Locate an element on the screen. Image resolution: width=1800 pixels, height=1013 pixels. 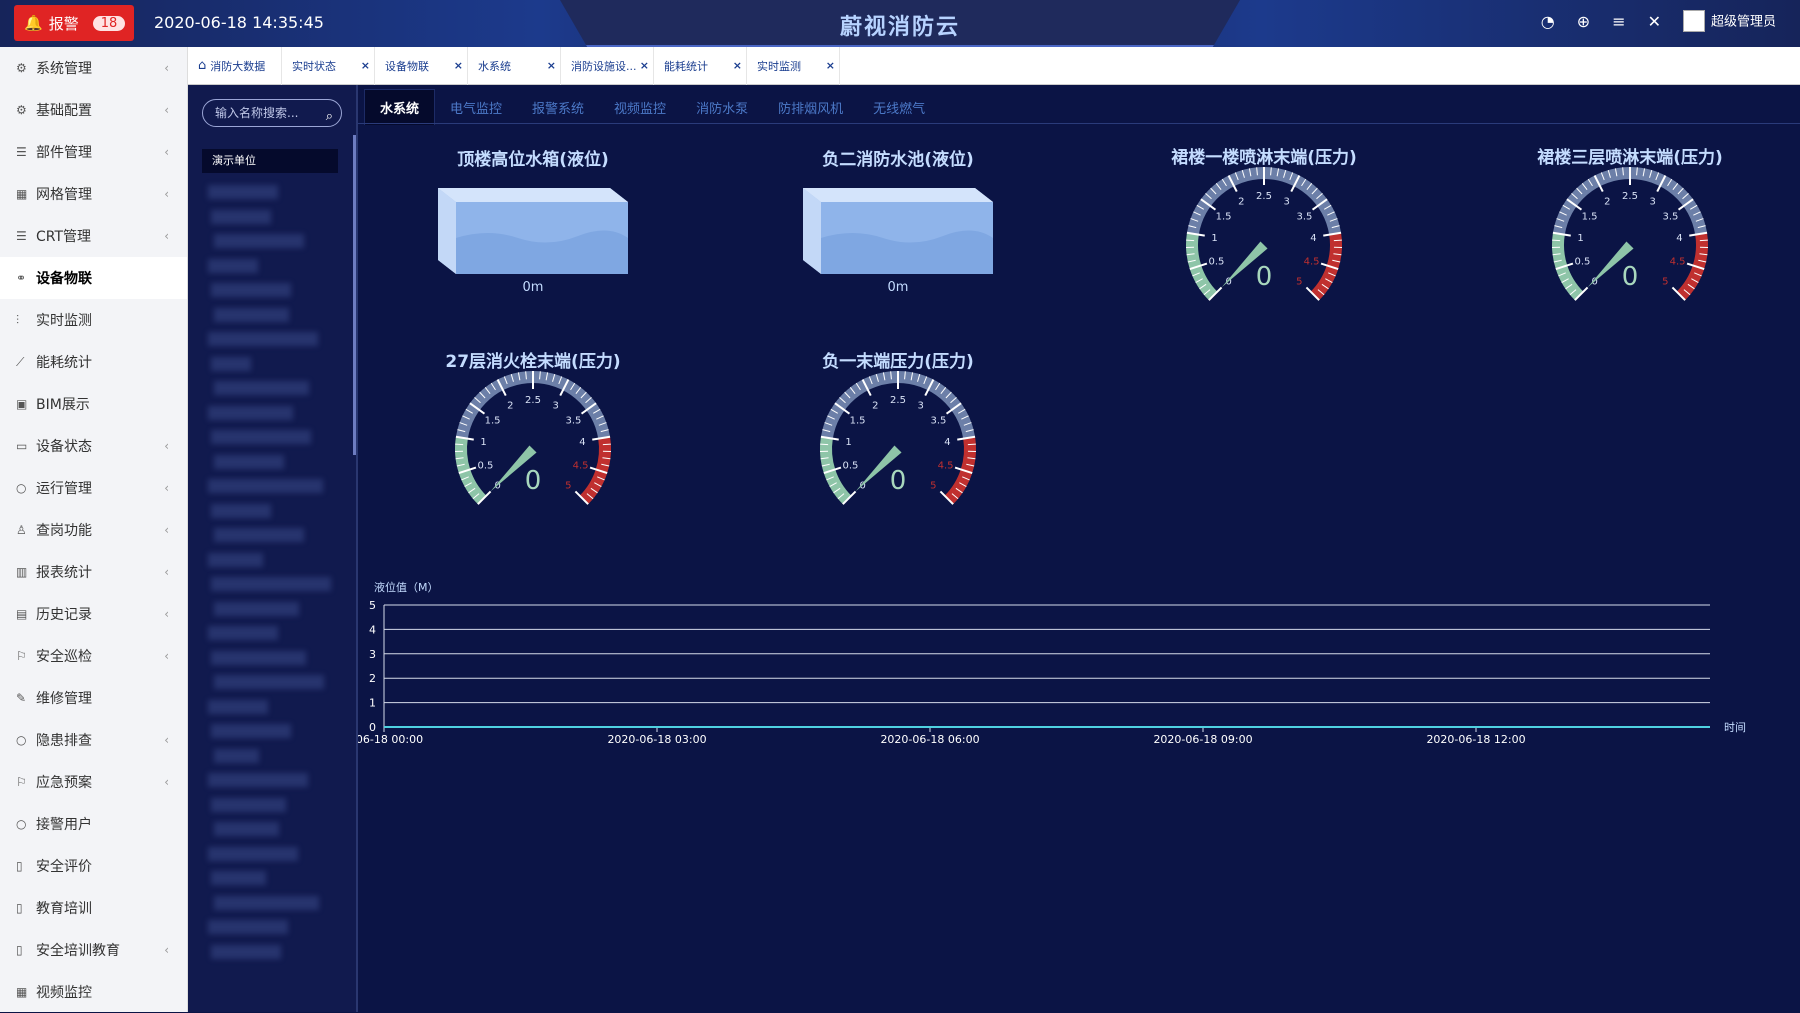
chart-ytick-label: 5 is located at coordinates (372, 605).